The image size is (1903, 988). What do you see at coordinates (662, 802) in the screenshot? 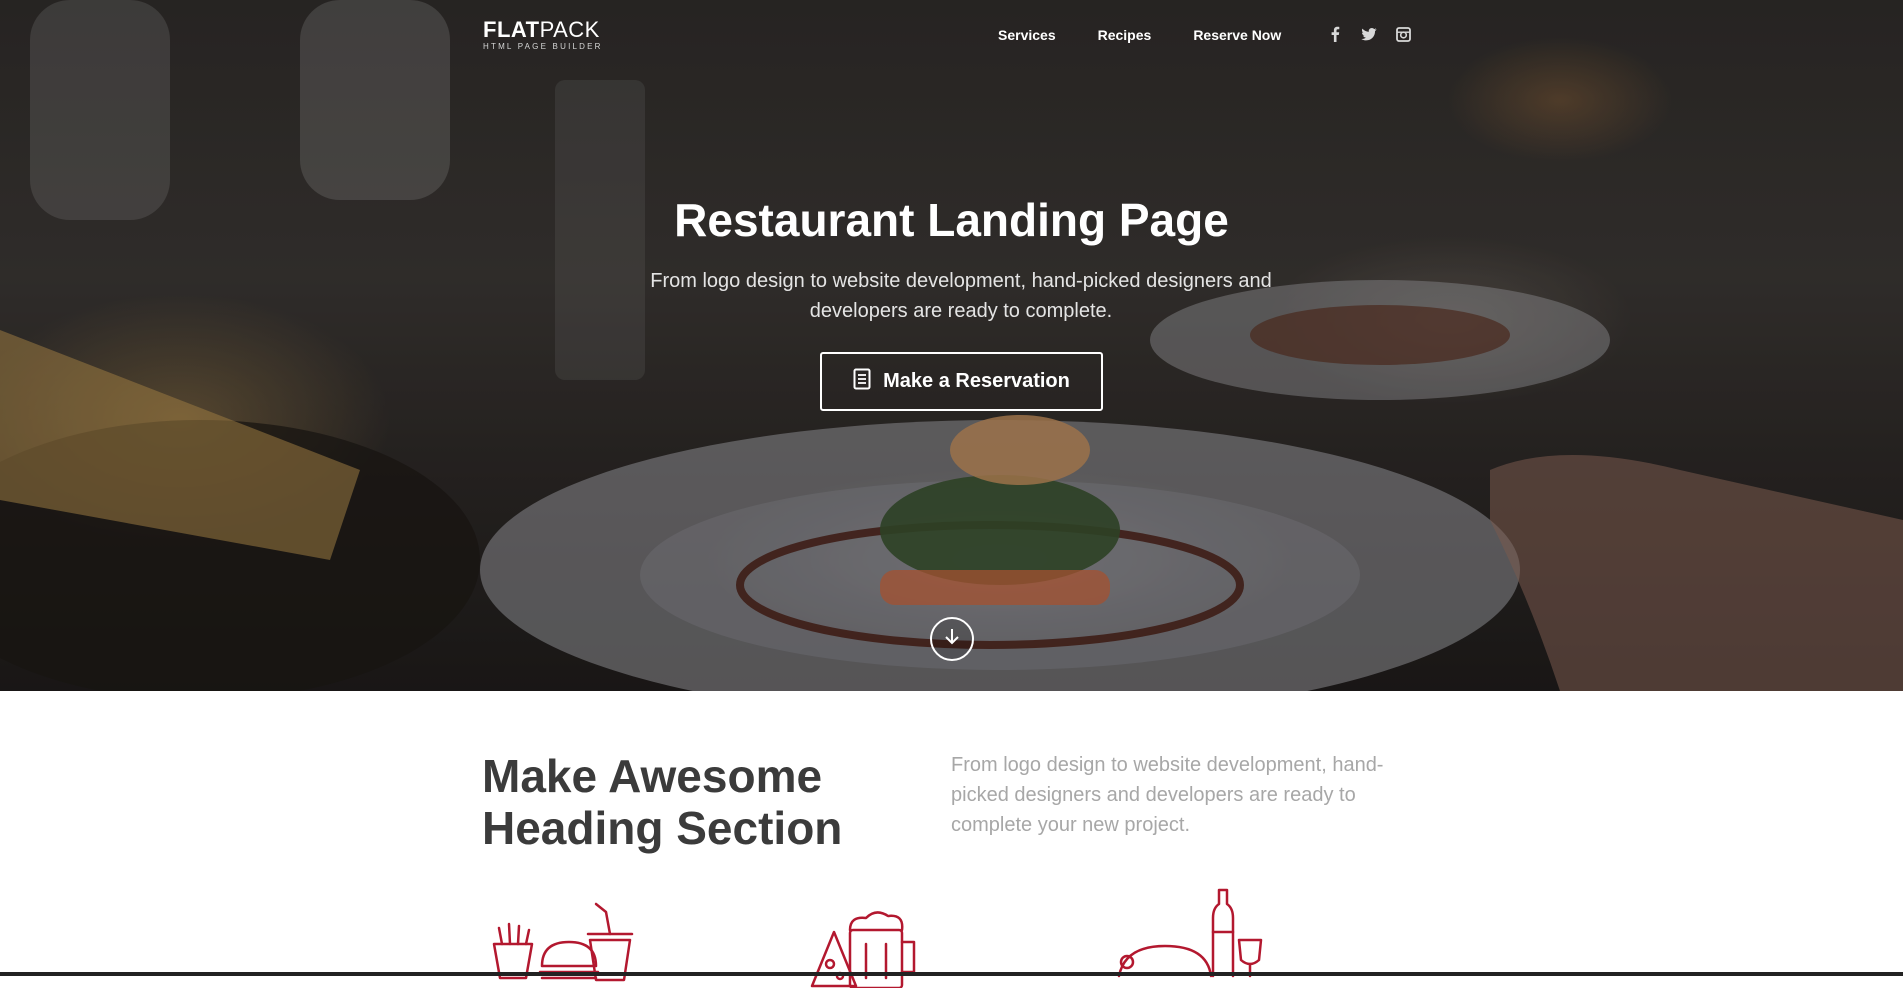
I see `section-heading: Make Awesome Heading Section` at bounding box center [662, 802].